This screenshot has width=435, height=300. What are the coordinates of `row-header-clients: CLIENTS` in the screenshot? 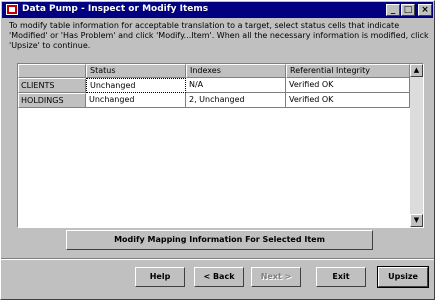 It's located at (52, 85).